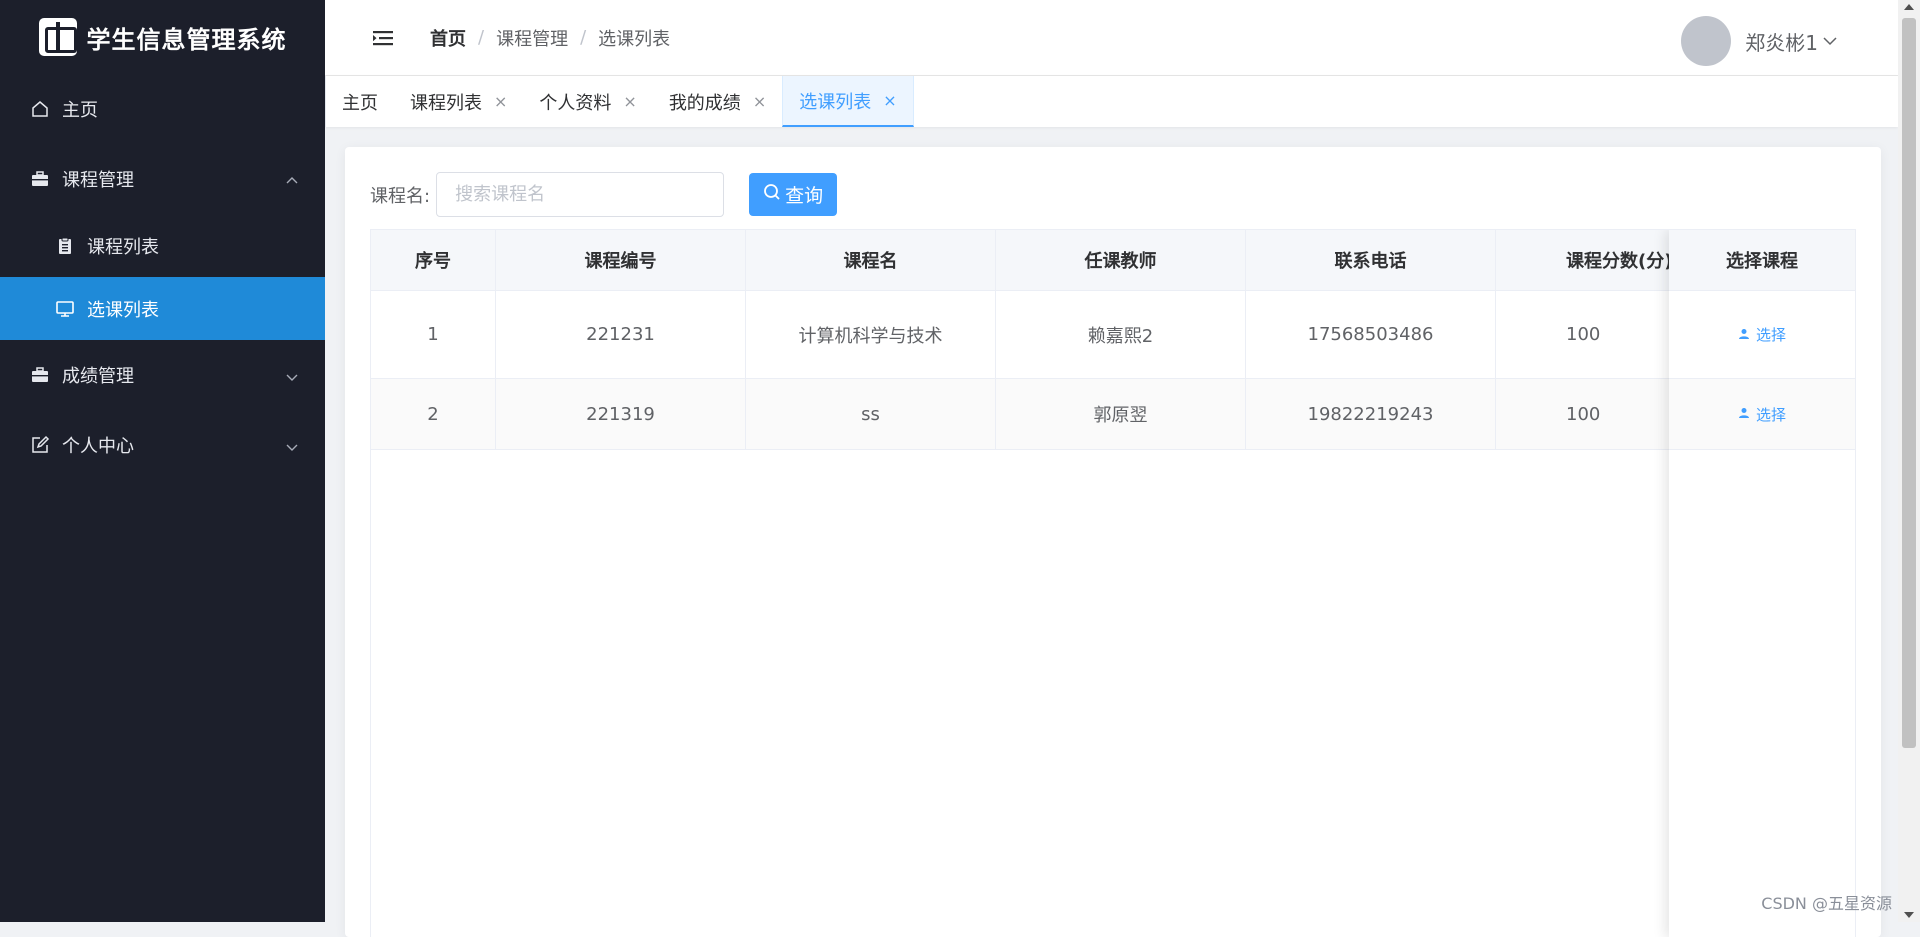  What do you see at coordinates (705, 102) in the screenshot?
I see `tab-label: 我的成绩` at bounding box center [705, 102].